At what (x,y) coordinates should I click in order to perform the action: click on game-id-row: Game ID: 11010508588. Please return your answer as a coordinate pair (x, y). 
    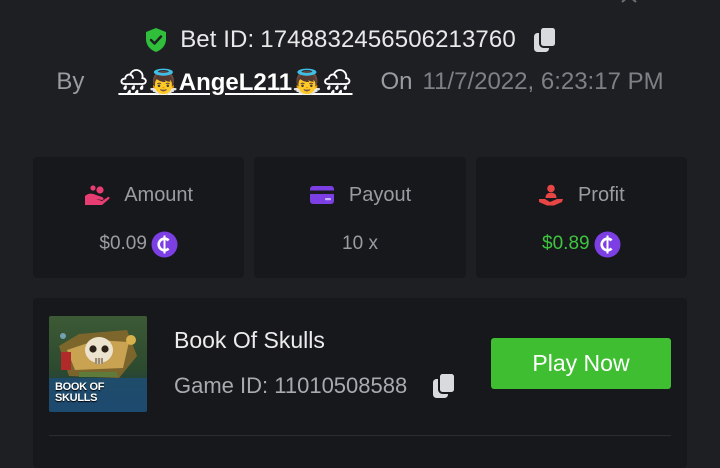
    Looking at the image, I should click on (315, 386).